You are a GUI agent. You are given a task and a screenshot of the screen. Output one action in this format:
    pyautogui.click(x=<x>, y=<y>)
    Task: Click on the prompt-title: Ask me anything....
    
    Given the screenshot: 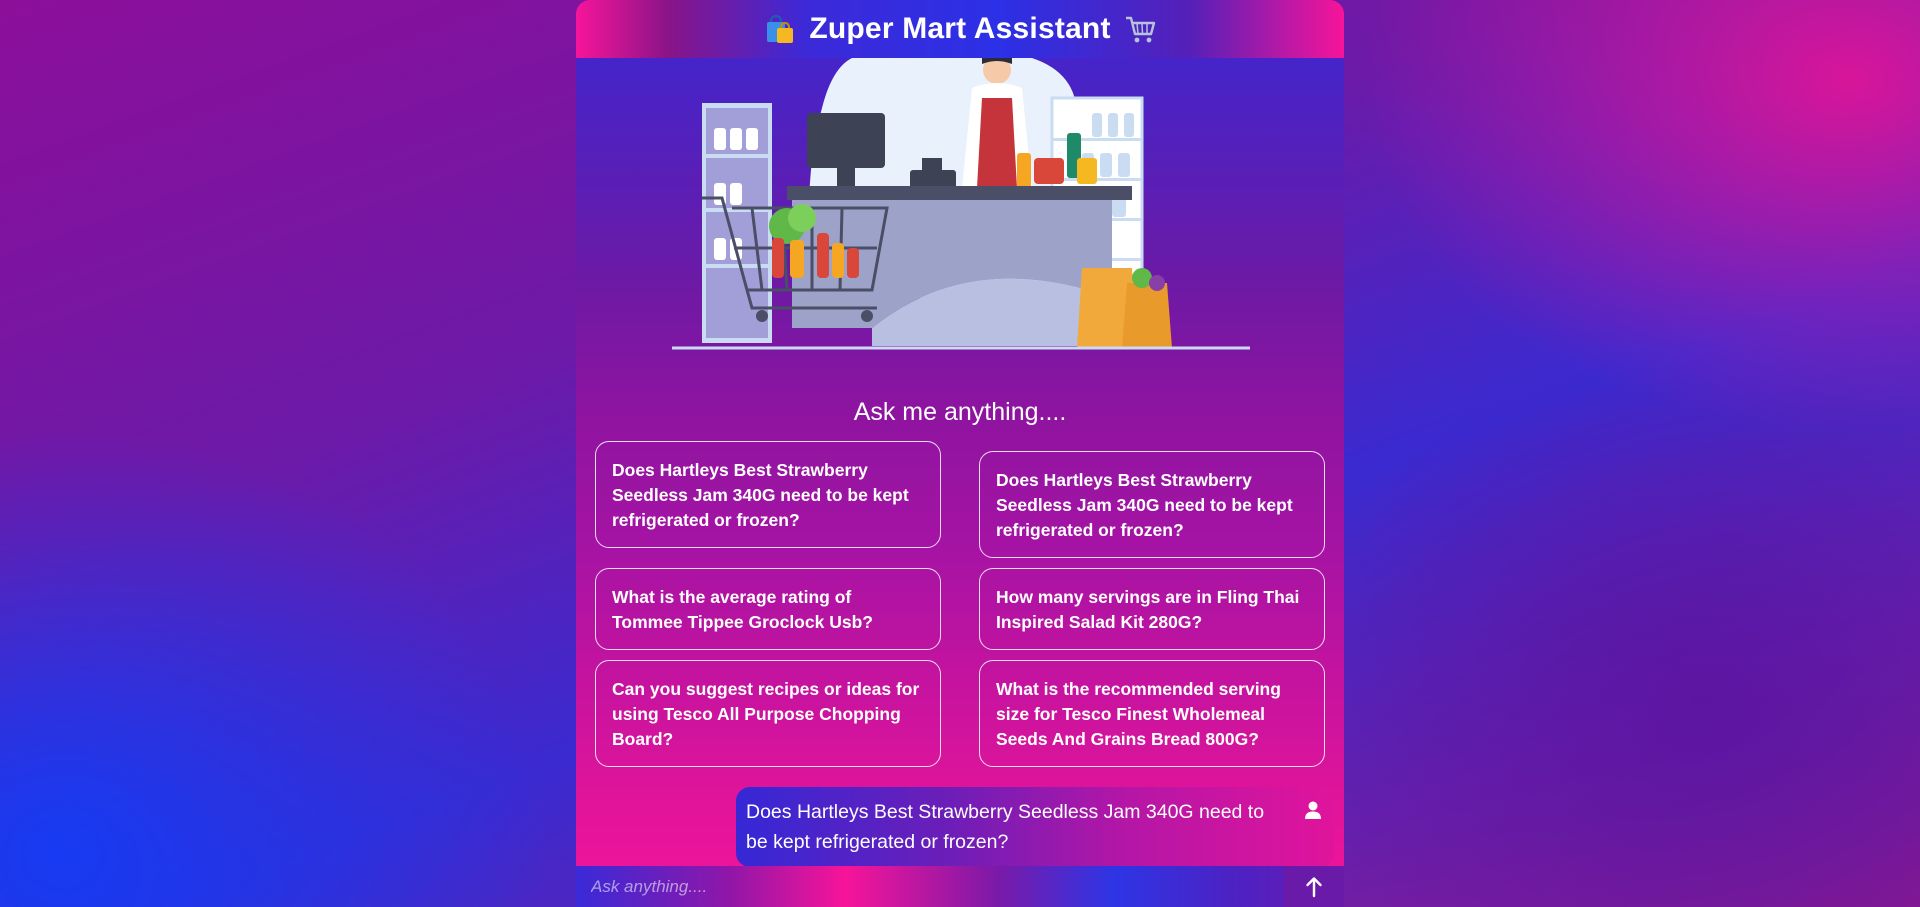 What is the action you would take?
    pyautogui.click(x=960, y=412)
    